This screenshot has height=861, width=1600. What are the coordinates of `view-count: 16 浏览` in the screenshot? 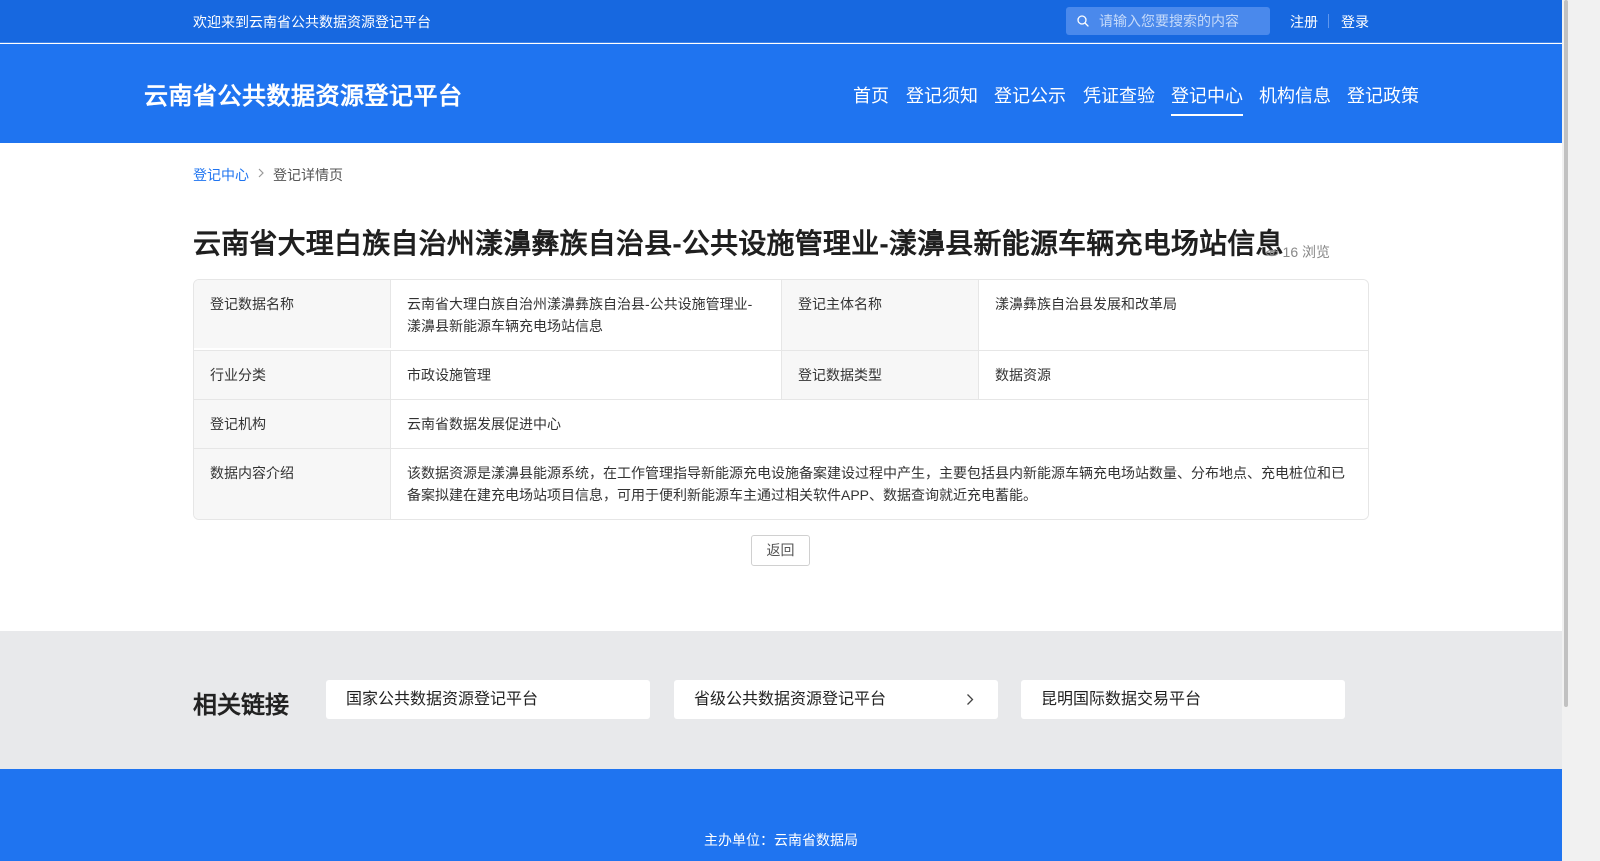 It's located at (1297, 252).